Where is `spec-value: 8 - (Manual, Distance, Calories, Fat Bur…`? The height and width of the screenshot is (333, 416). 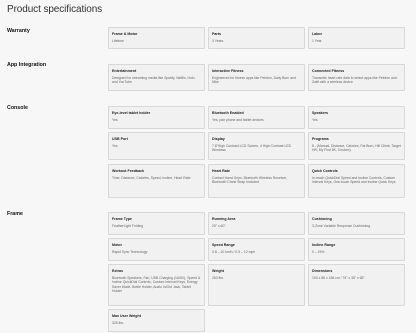
spec-value: 8 - (Manual, Distance, Calories, Fat Bur… is located at coordinates (356, 148).